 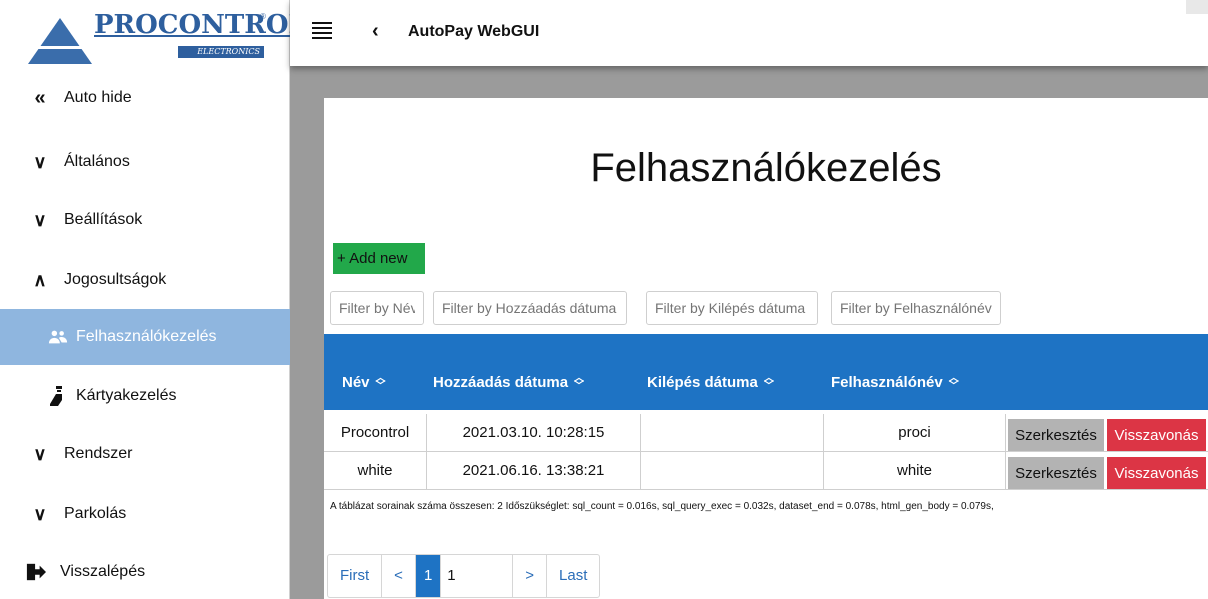 What do you see at coordinates (375, 433) in the screenshot?
I see `cell-name: Procontrol` at bounding box center [375, 433].